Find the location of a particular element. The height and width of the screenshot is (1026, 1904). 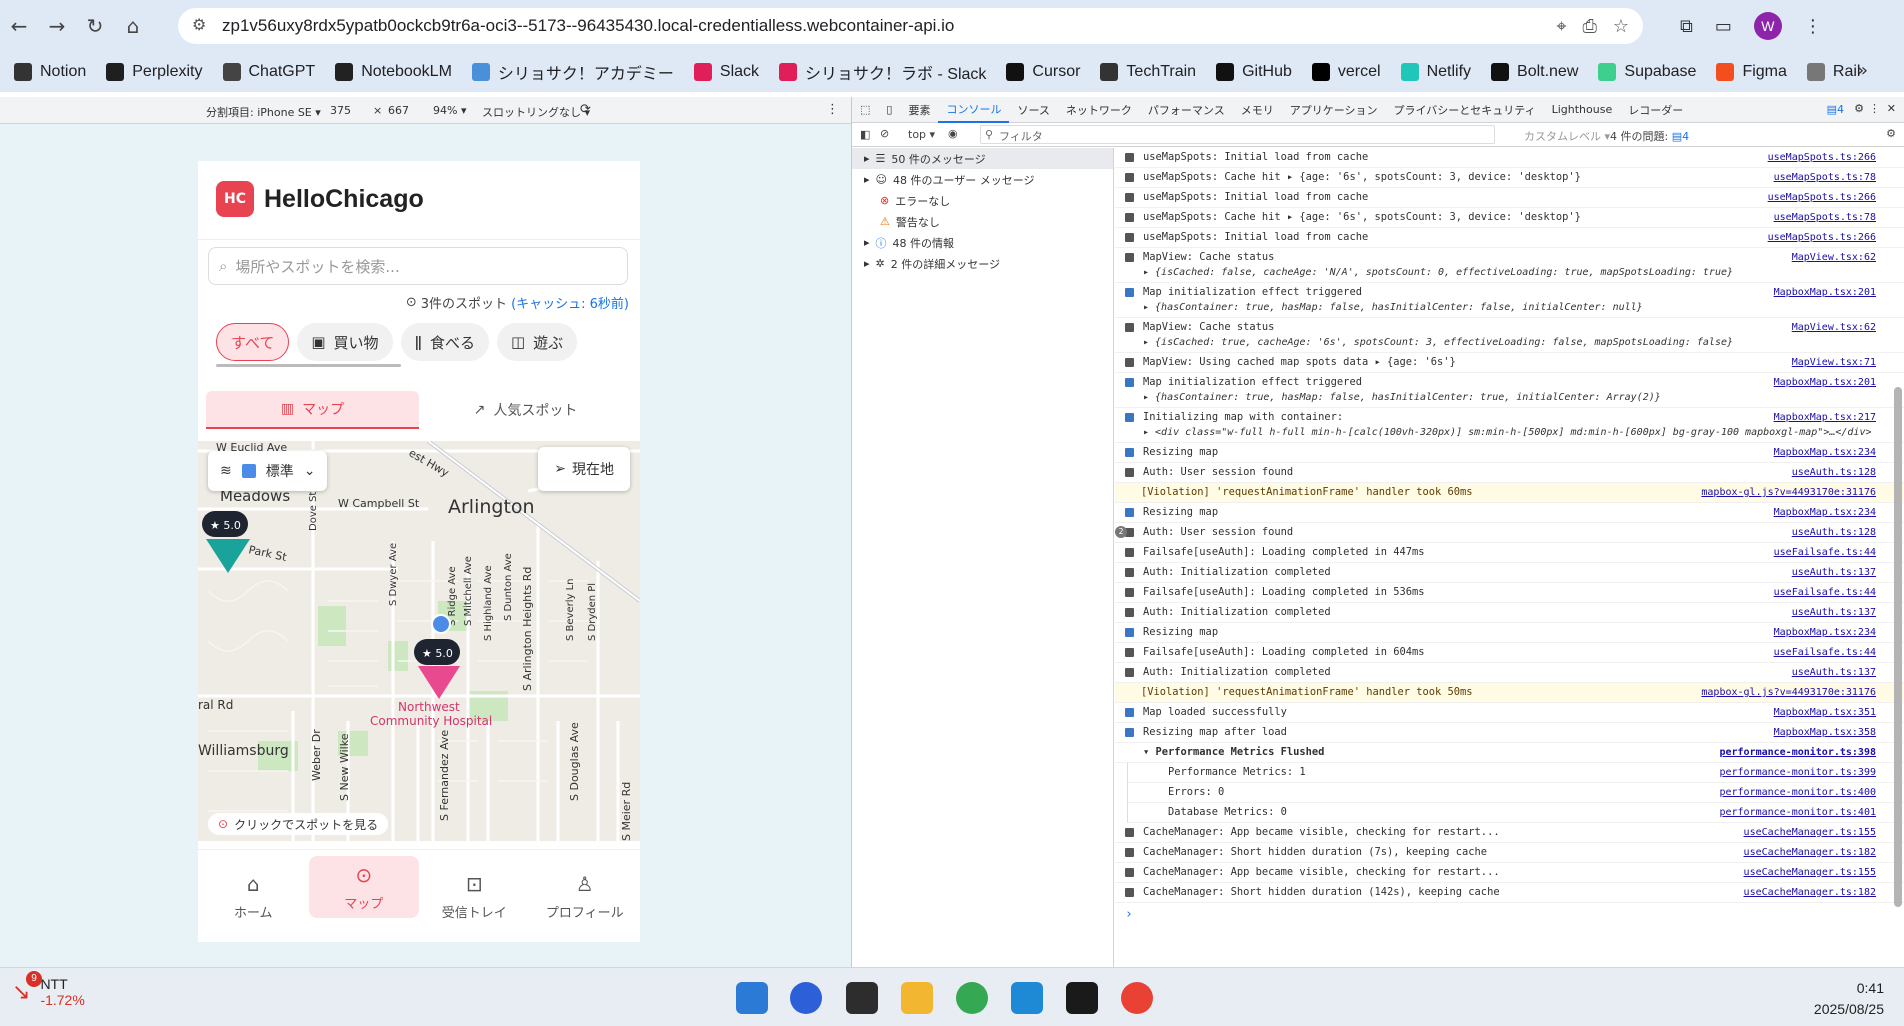

nav-inbox: ⊡ 受信トレイ is located at coordinates (474, 896).